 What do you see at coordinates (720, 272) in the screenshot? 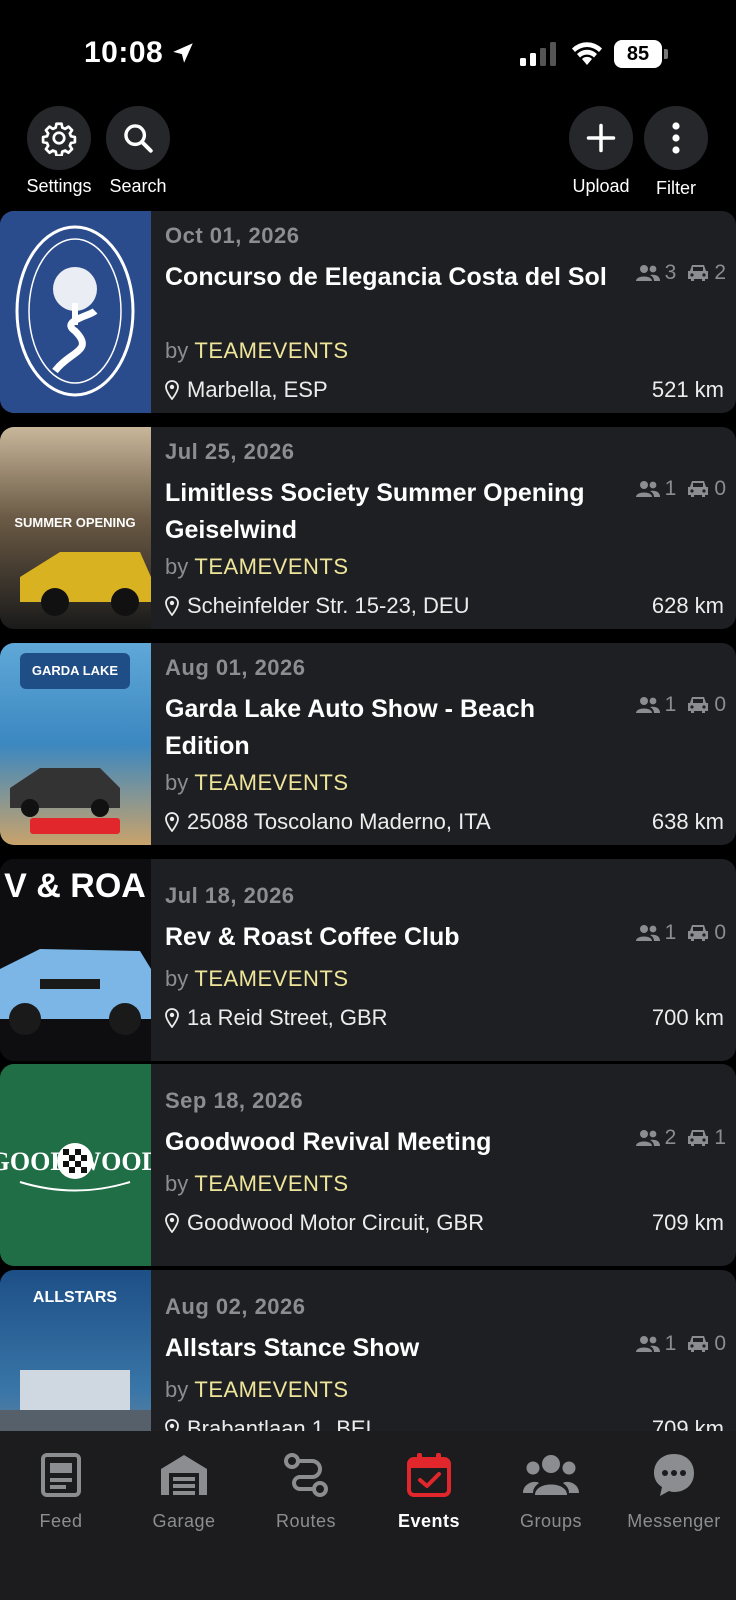
I see `cars-count: 2` at bounding box center [720, 272].